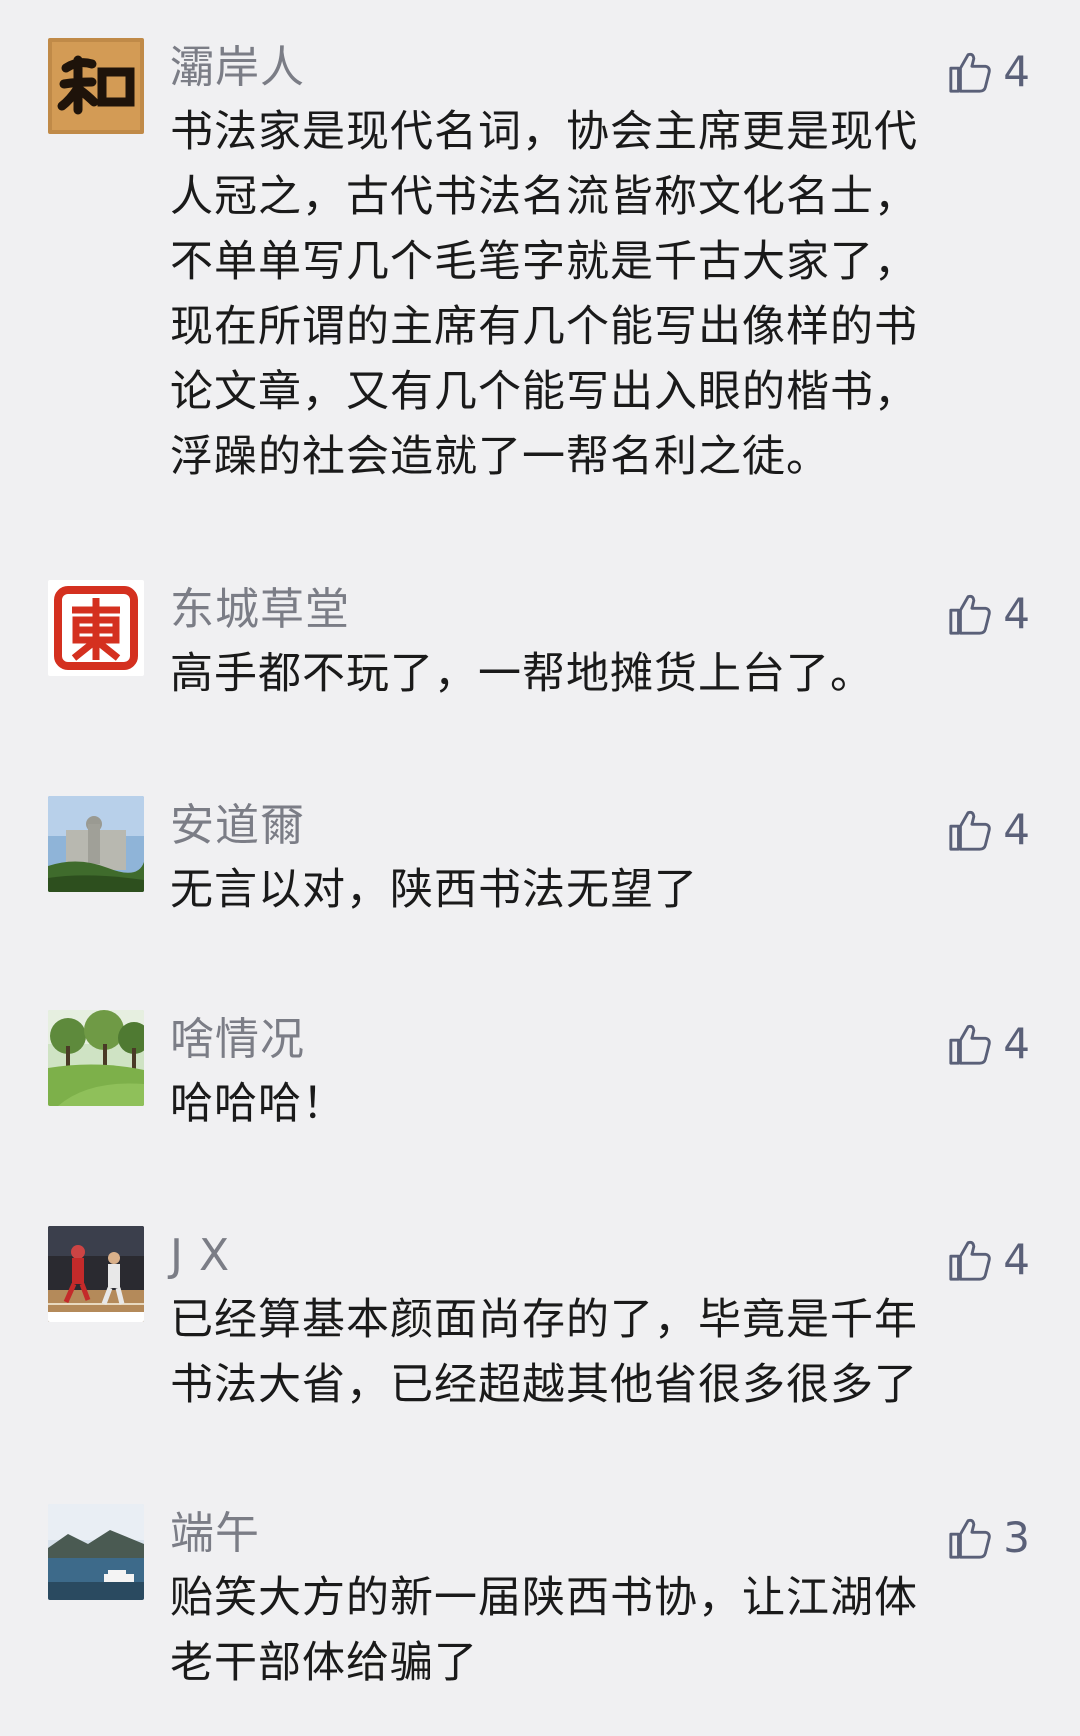 This screenshot has width=1080, height=1736. I want to click on comment-line: 论文章，又有几个能写出入眼的楷书，, so click(544, 392).